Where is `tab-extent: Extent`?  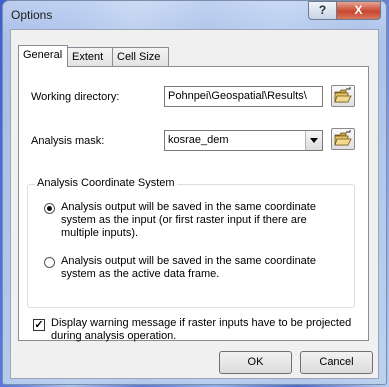 tab-extent: Extent is located at coordinates (90, 56).